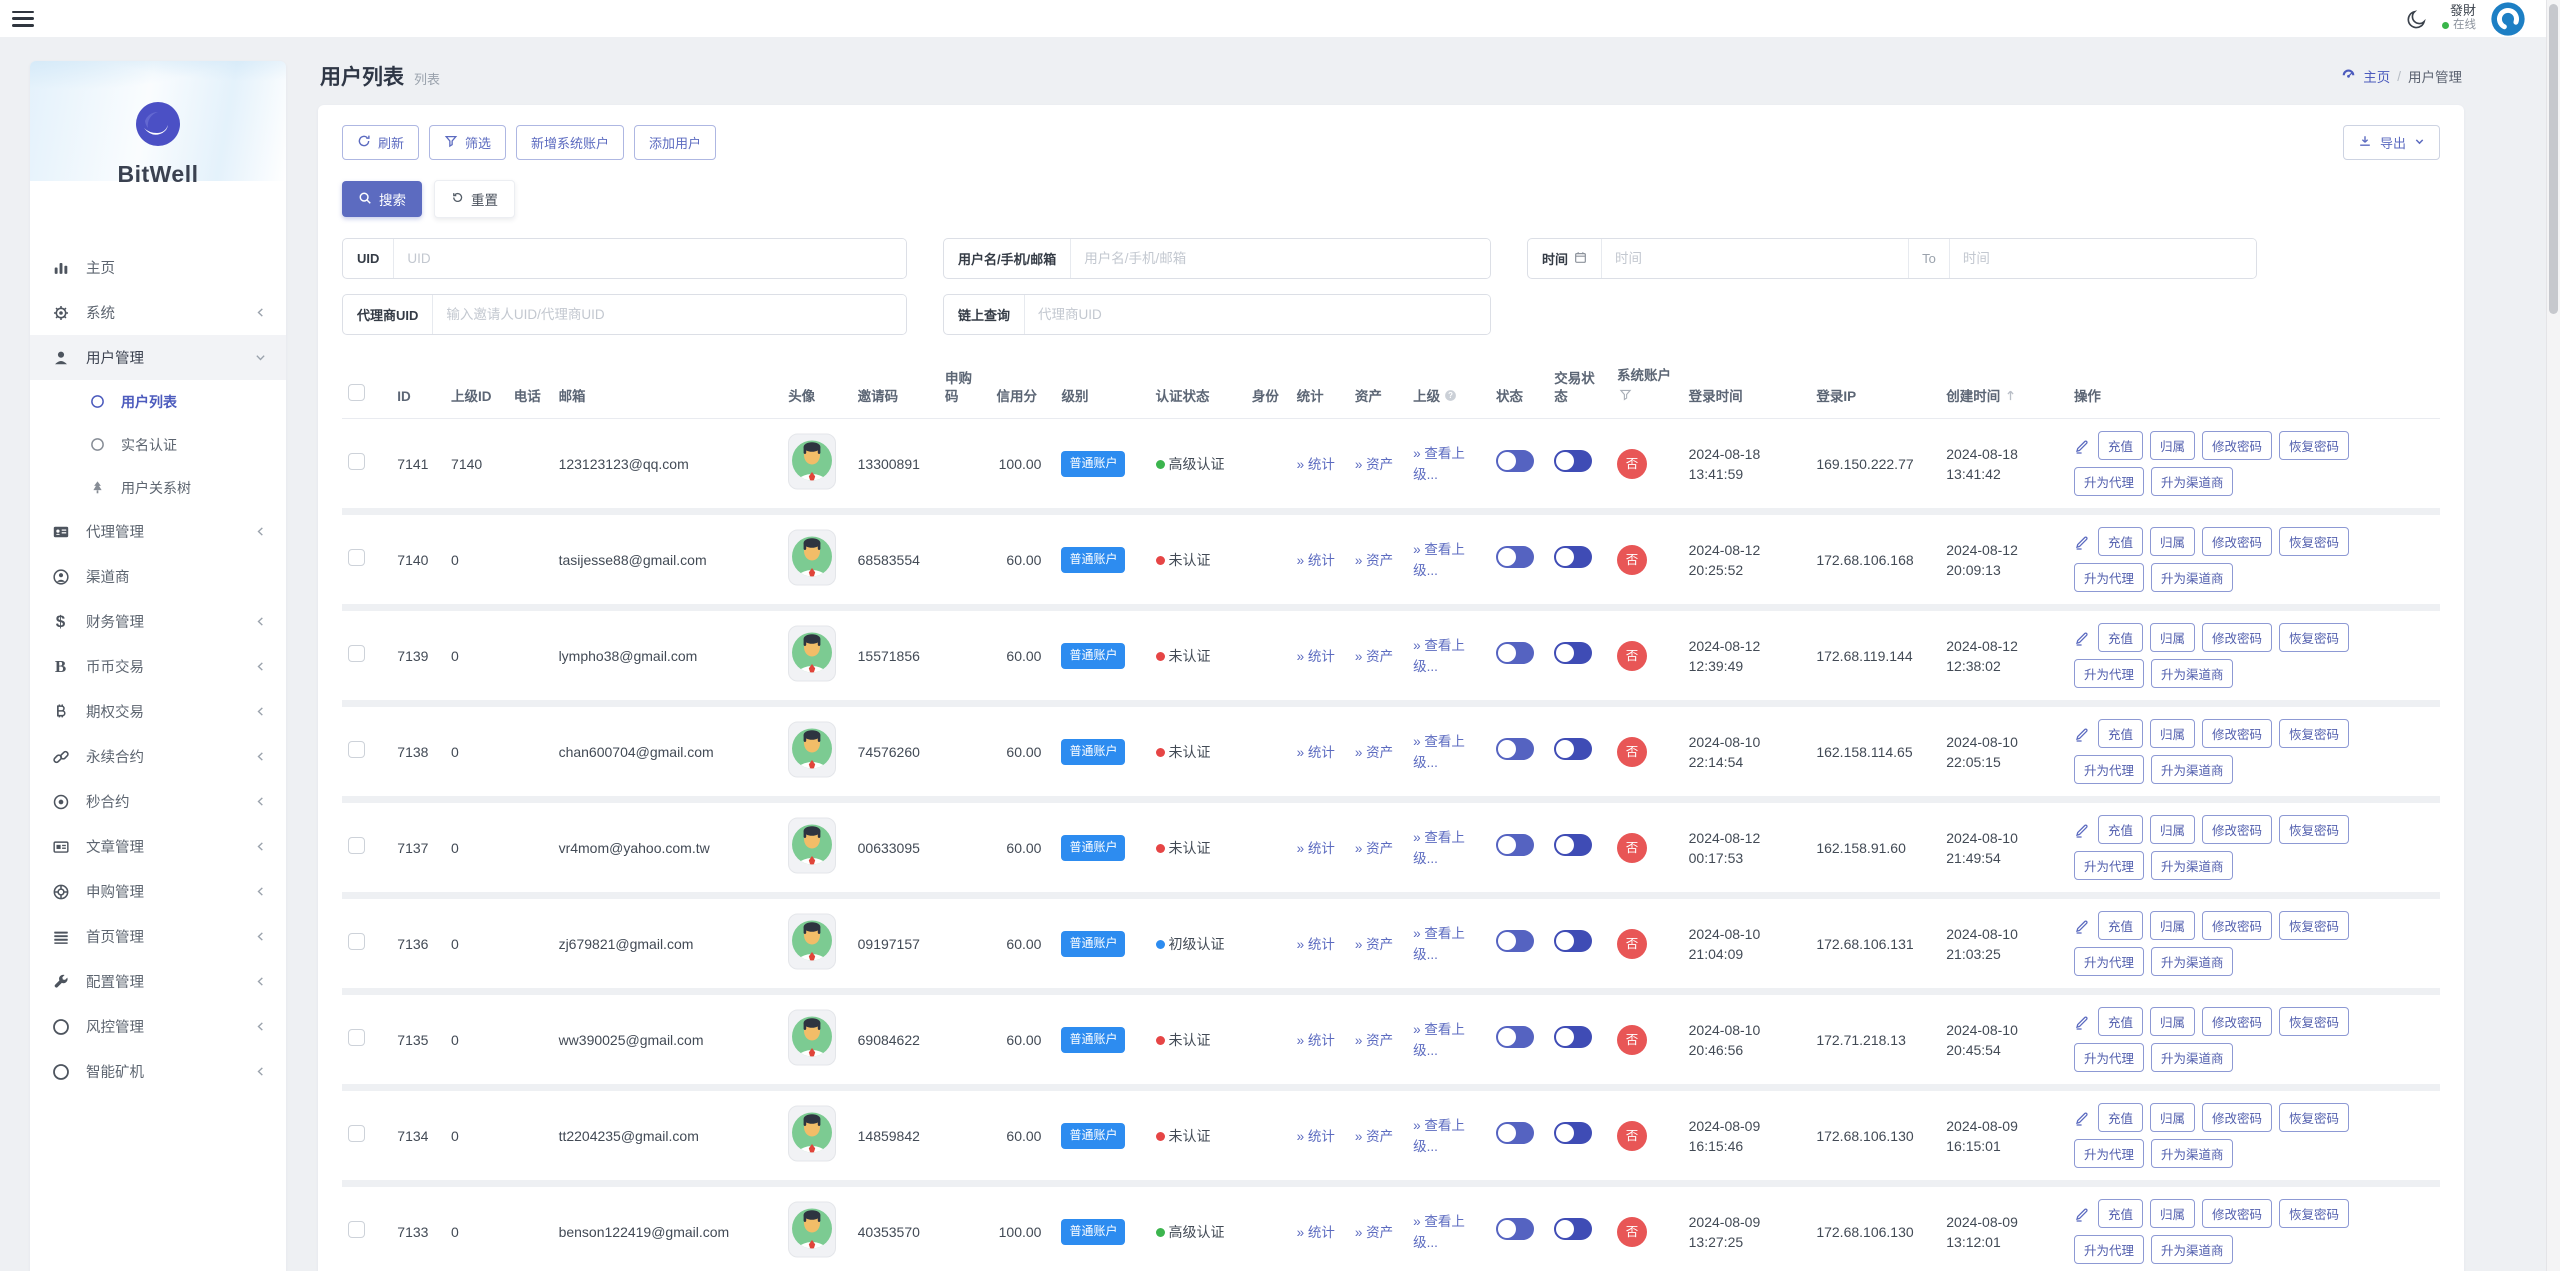  I want to click on sidebar-item: 智能矿机, so click(158, 1071).